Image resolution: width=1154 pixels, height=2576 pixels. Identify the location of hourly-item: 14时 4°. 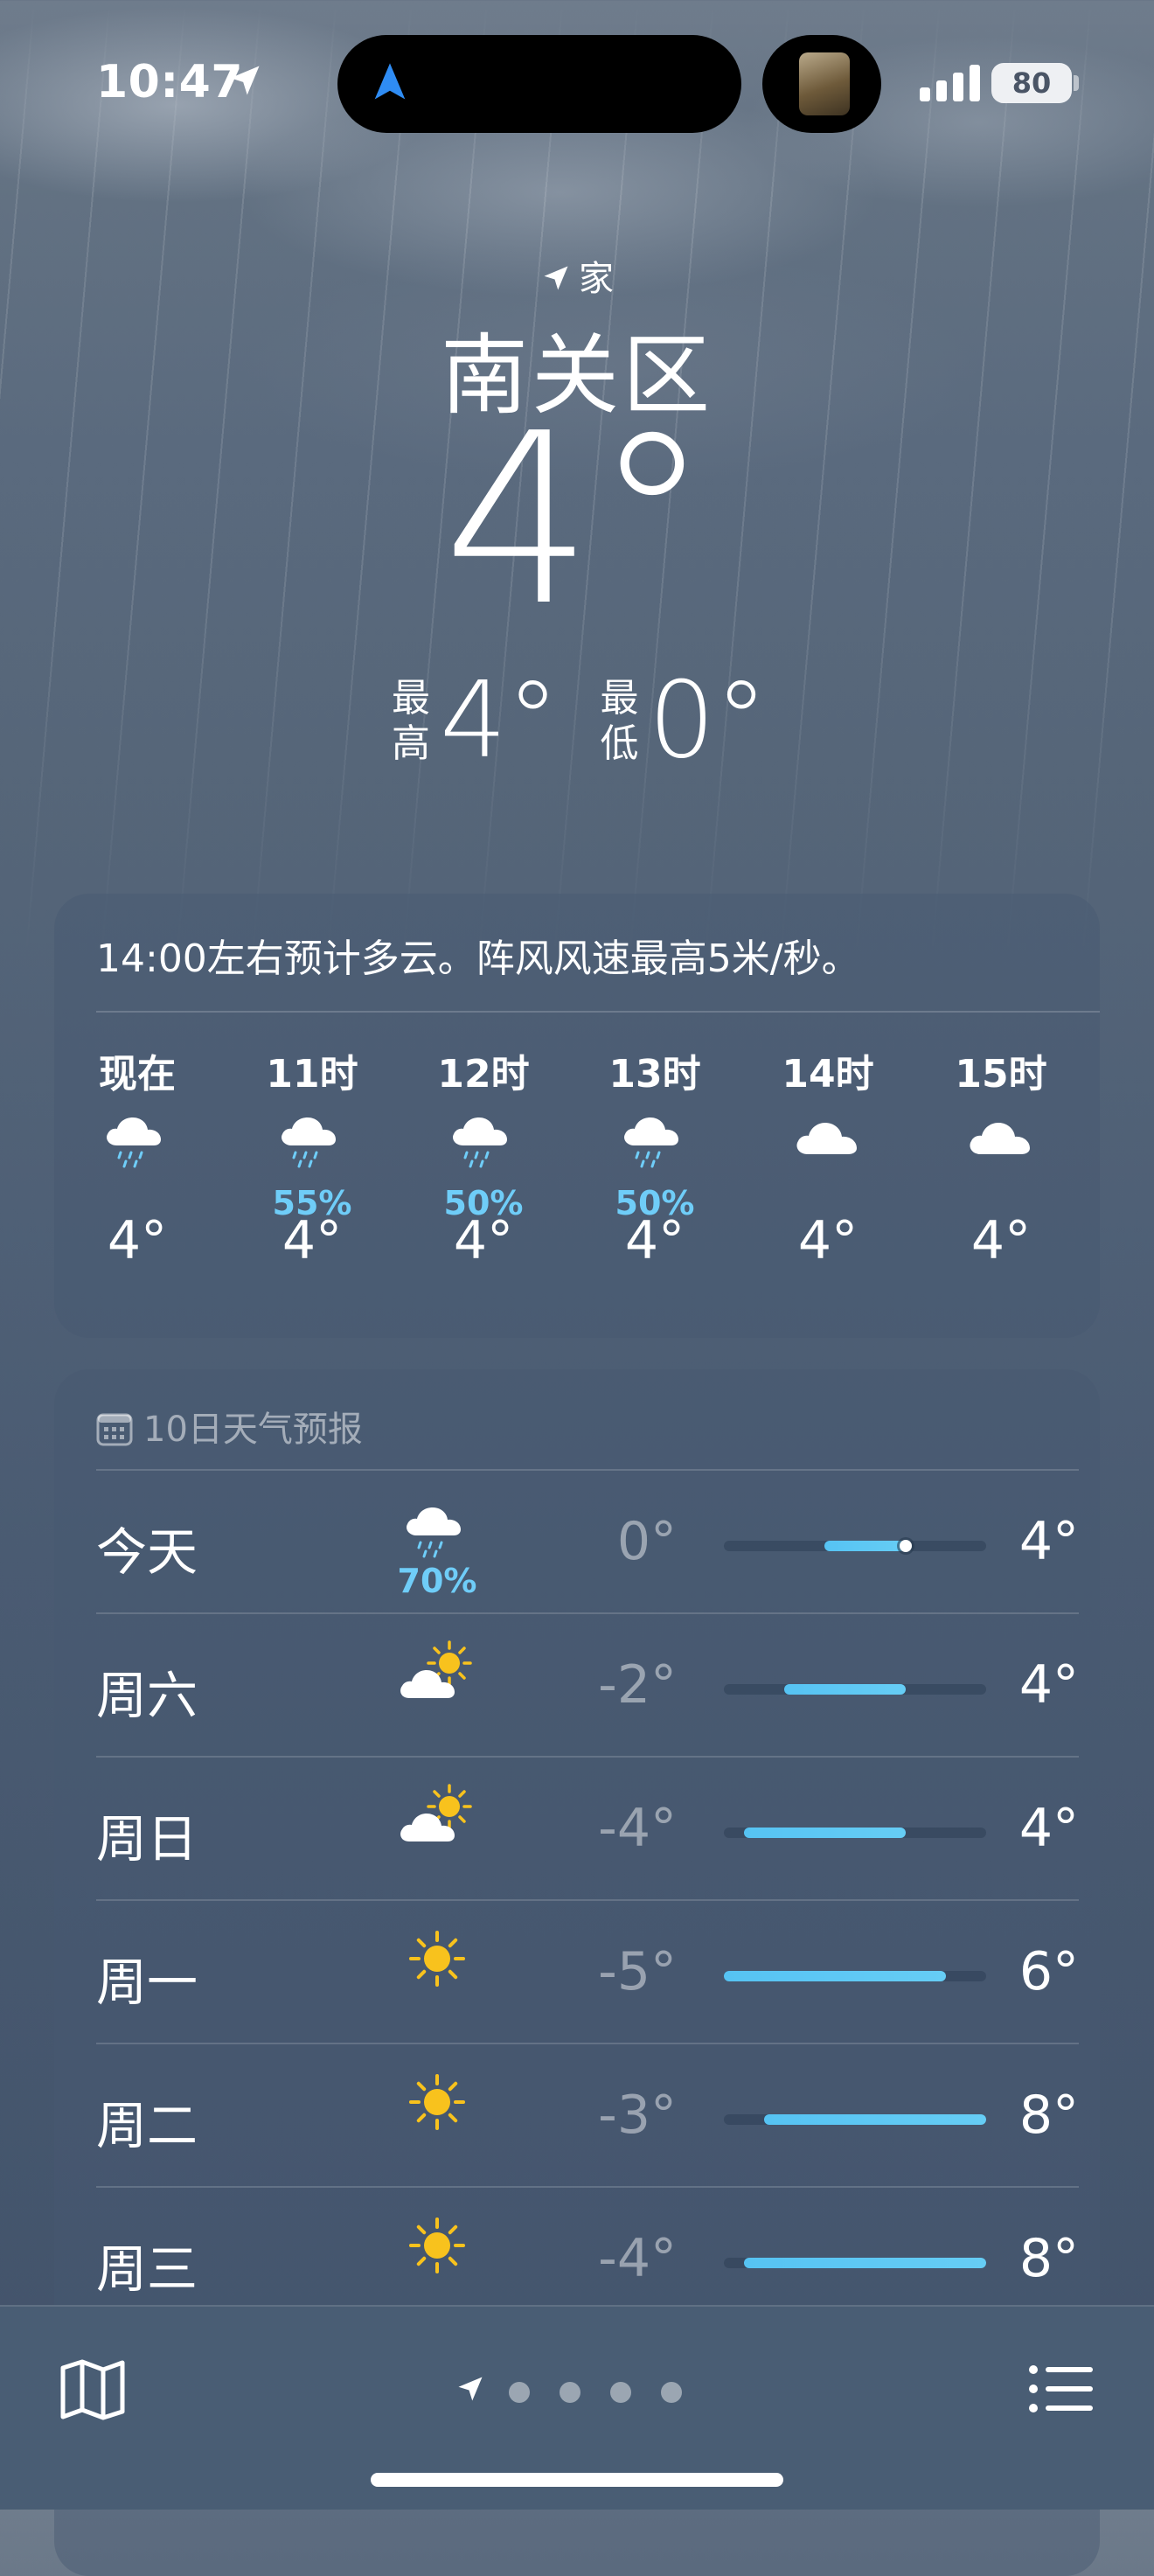
(828, 1156).